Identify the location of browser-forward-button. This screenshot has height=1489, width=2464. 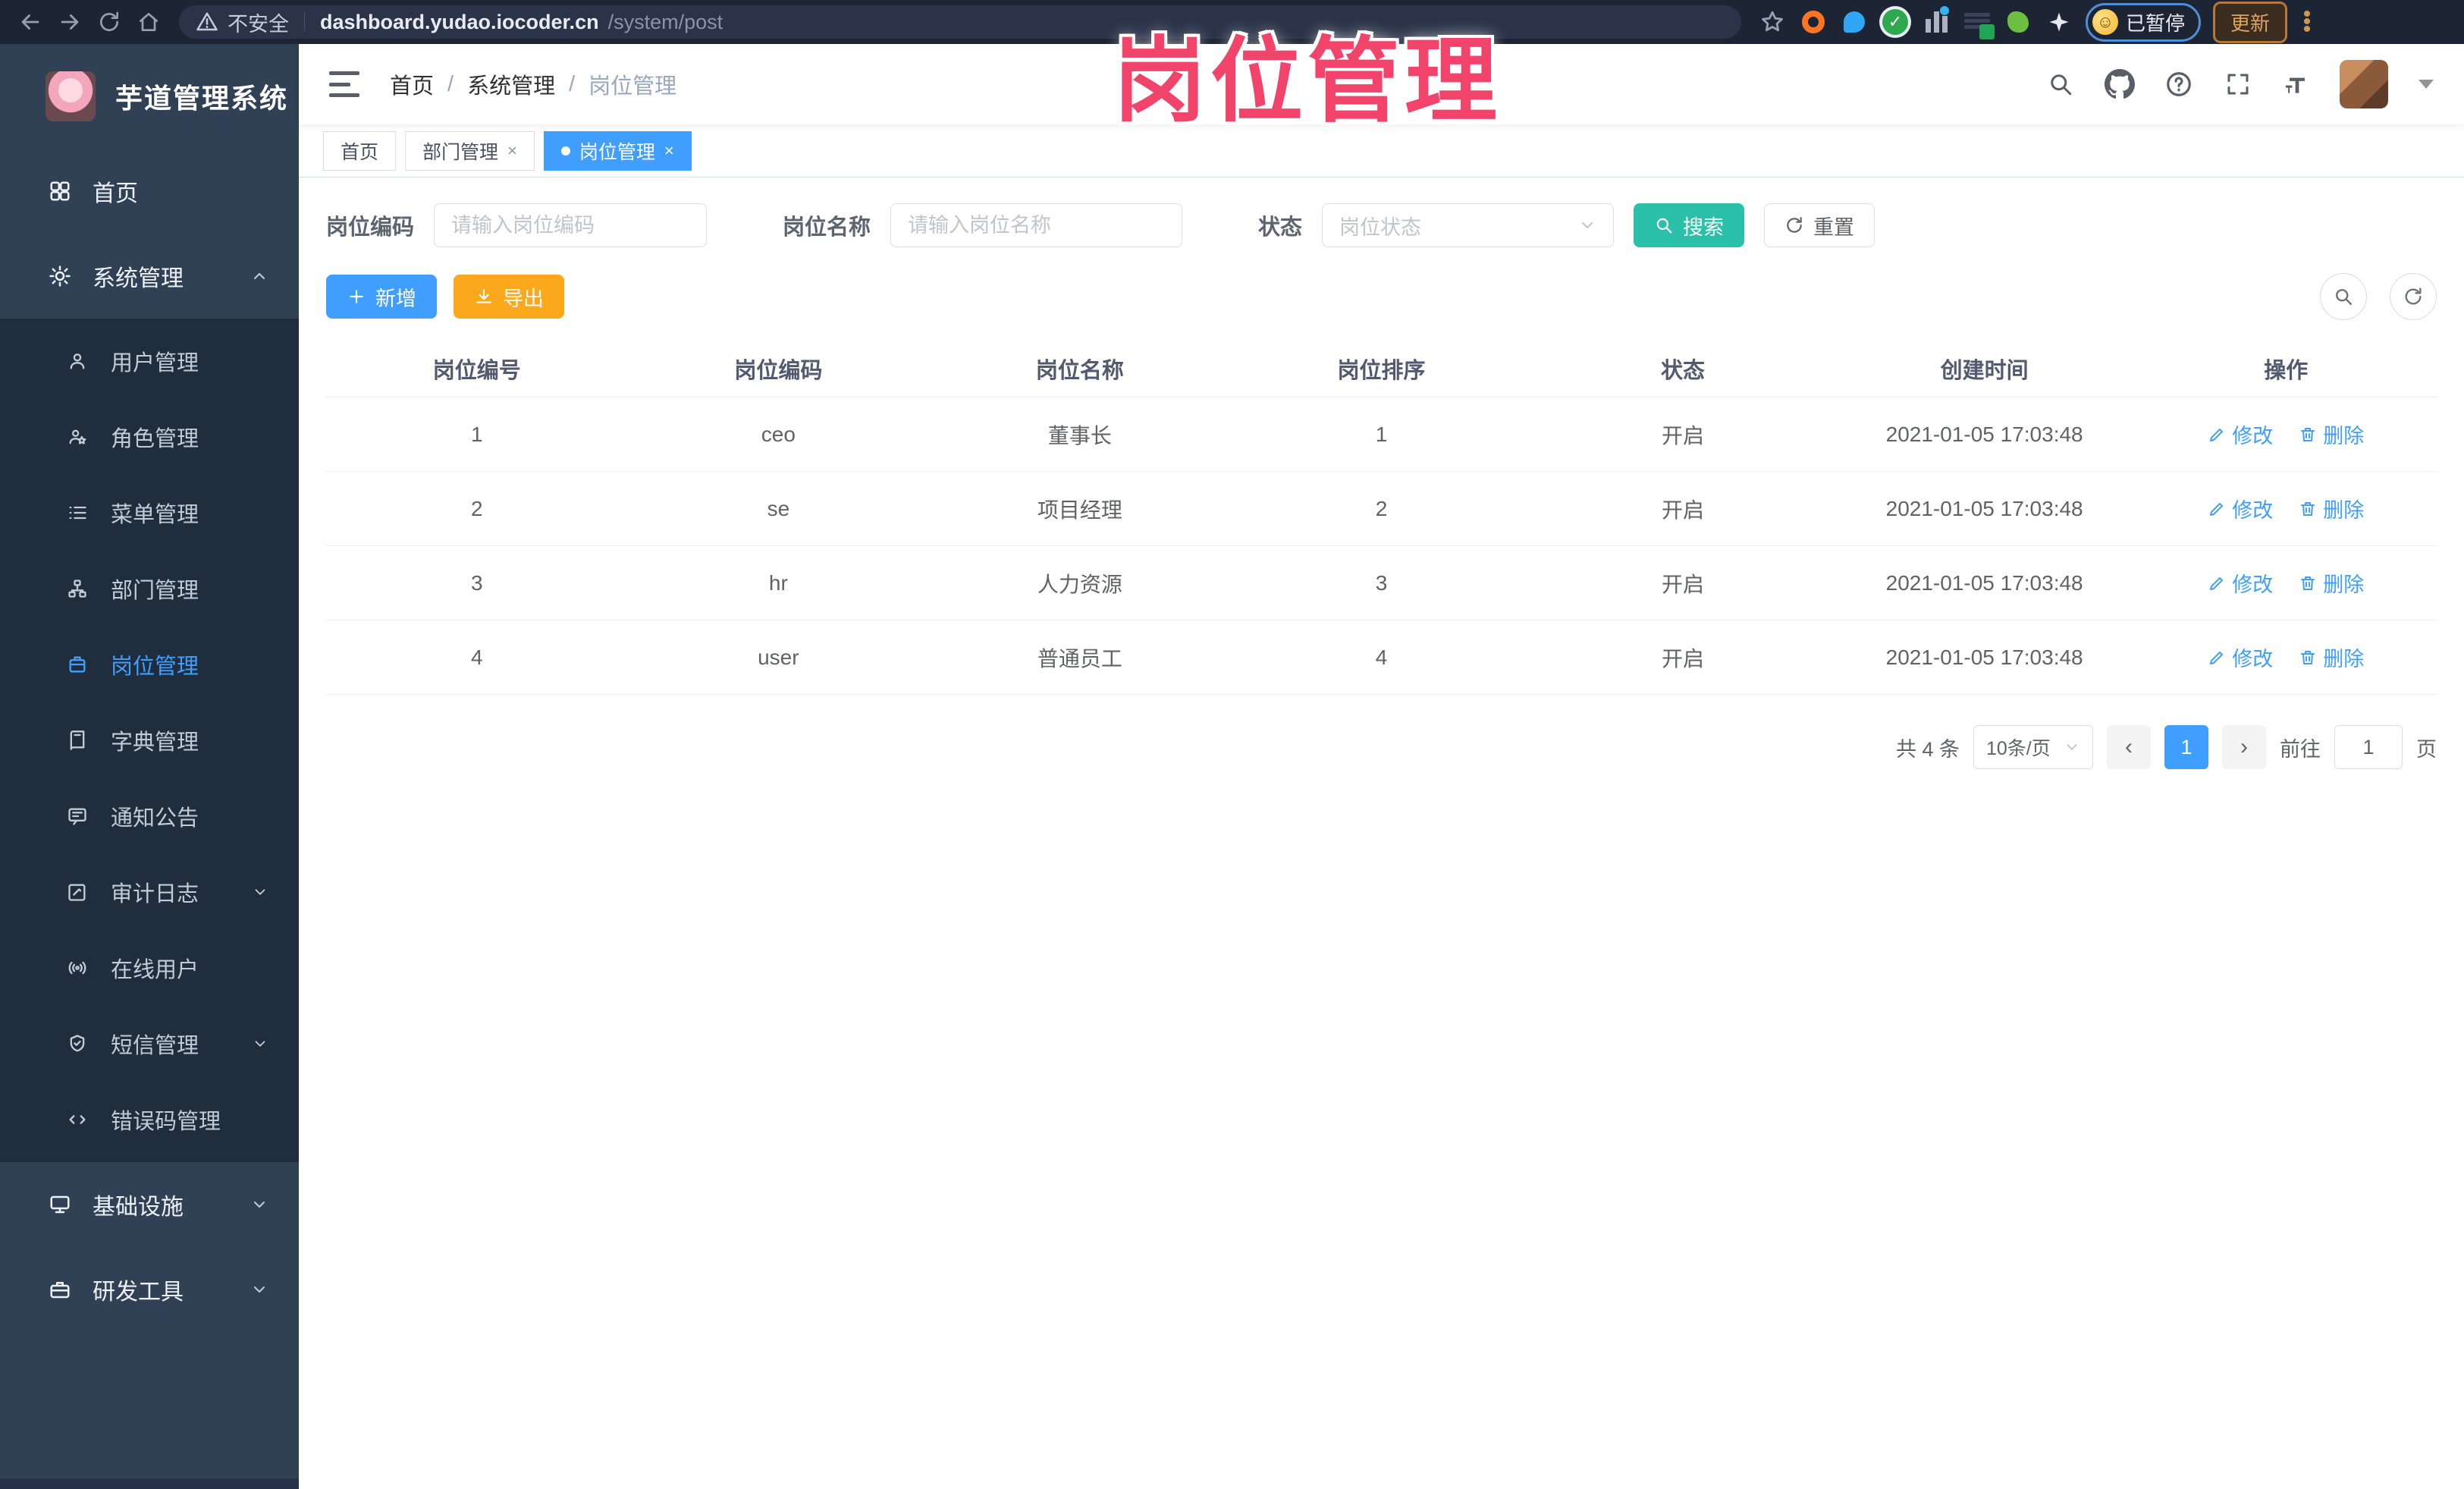
(69, 22).